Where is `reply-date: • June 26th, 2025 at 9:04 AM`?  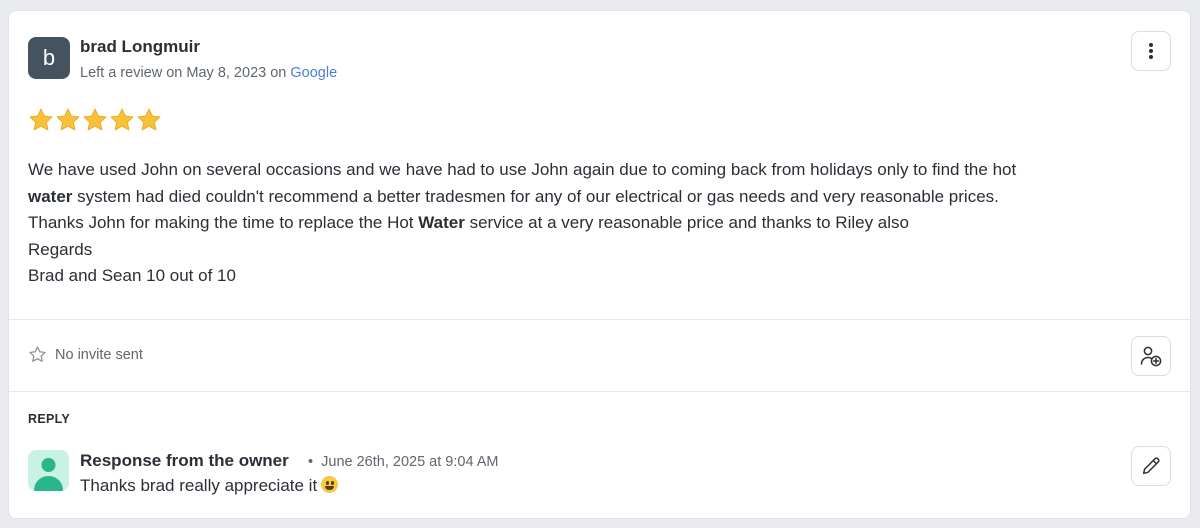
reply-date: • June 26th, 2025 at 9:04 AM is located at coordinates (403, 462).